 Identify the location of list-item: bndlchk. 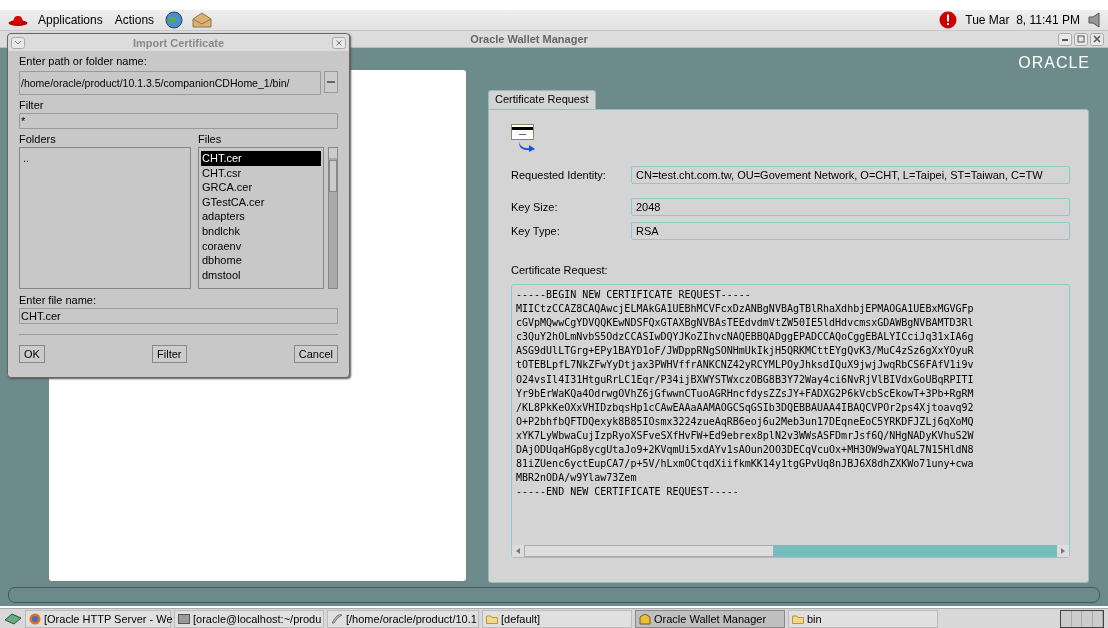
(261, 231).